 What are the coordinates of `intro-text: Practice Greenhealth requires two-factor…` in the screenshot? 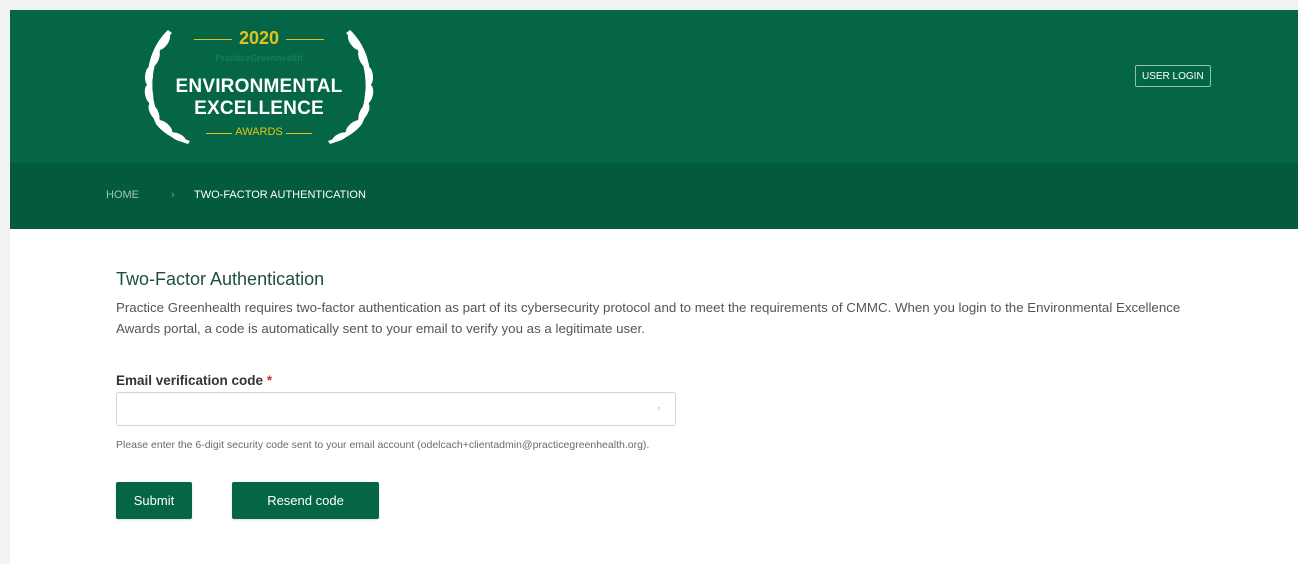 It's located at (648, 318).